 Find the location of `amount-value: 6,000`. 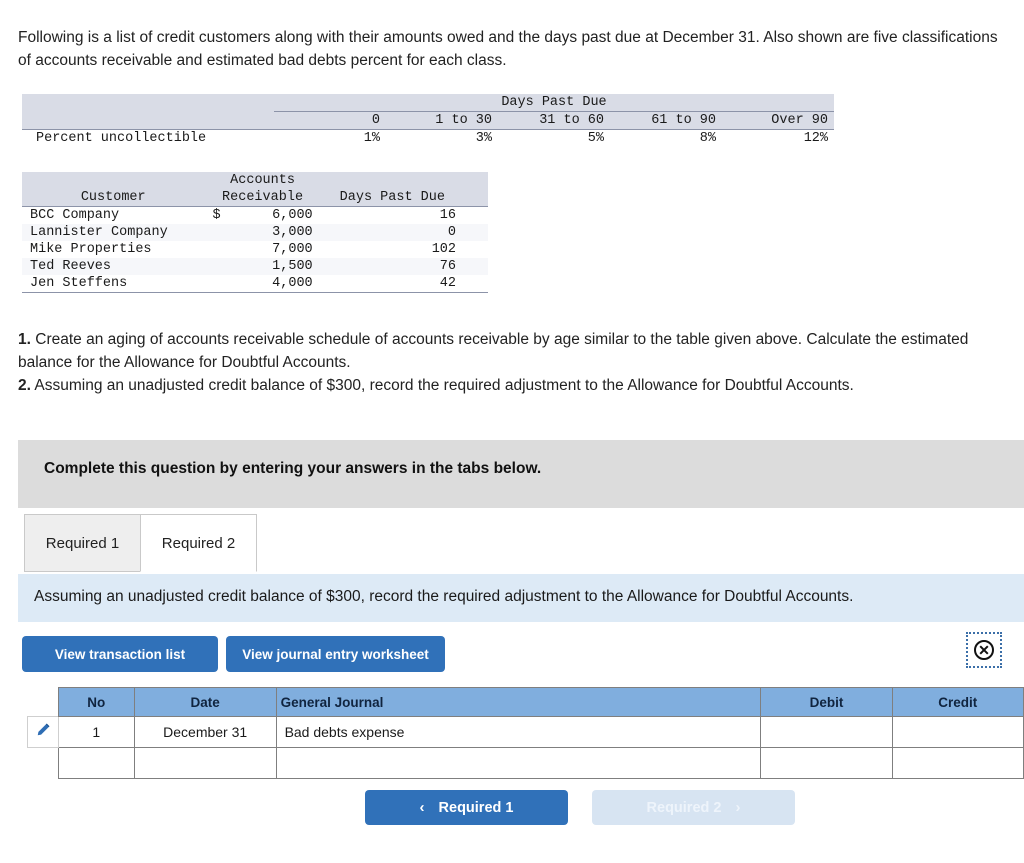

amount-value: 6,000 is located at coordinates (292, 215).